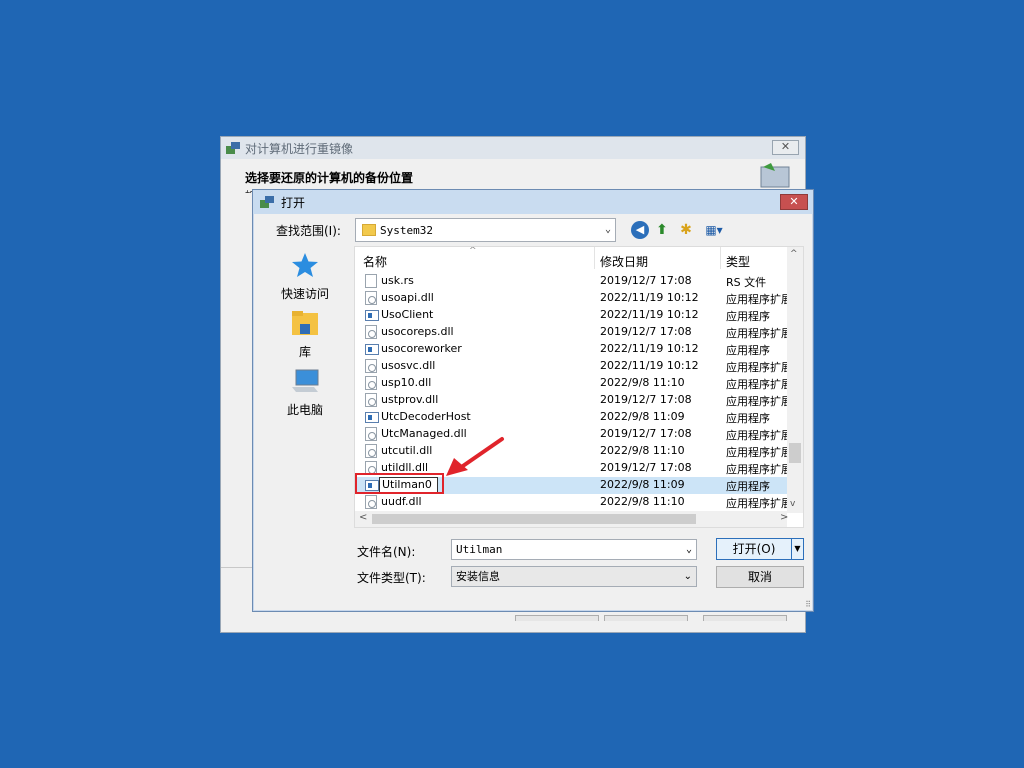  I want to click on cancel-button: 取消, so click(760, 577).